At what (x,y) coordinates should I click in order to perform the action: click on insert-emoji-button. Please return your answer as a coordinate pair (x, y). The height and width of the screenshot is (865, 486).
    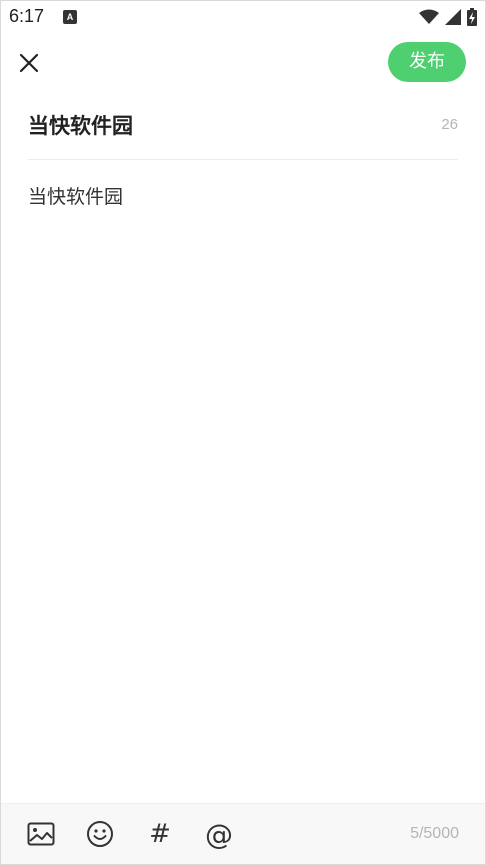
    Looking at the image, I should click on (100, 834).